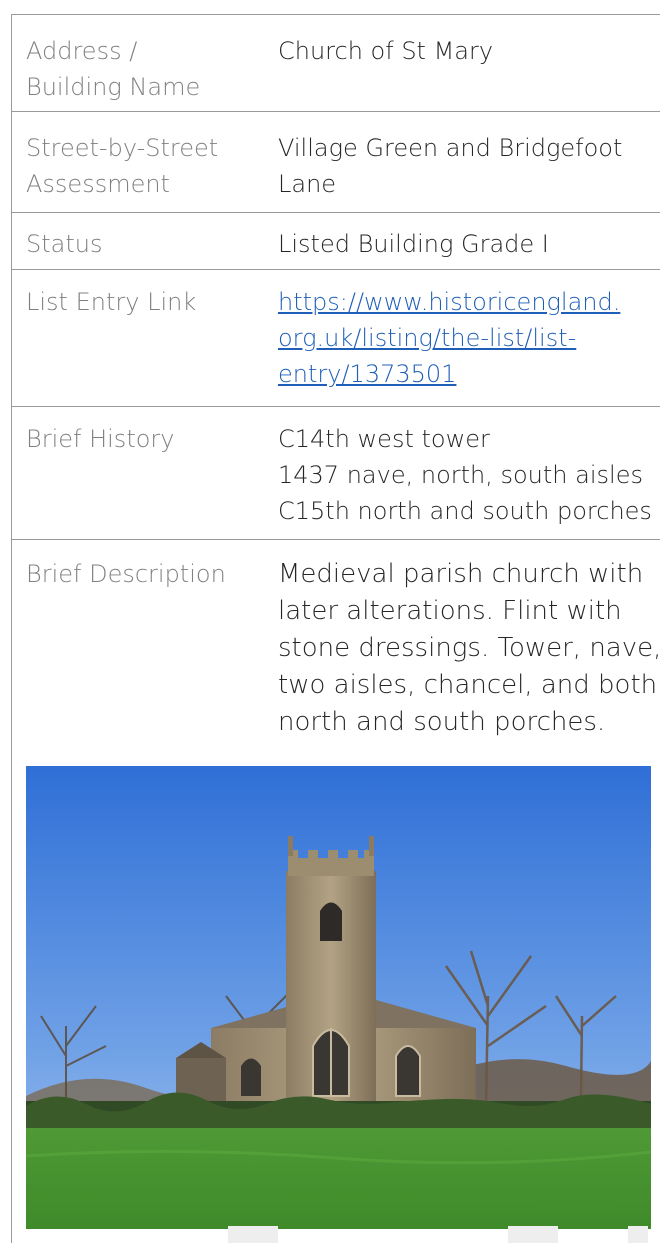  I want to click on label-line: Brief History, so click(100, 439).